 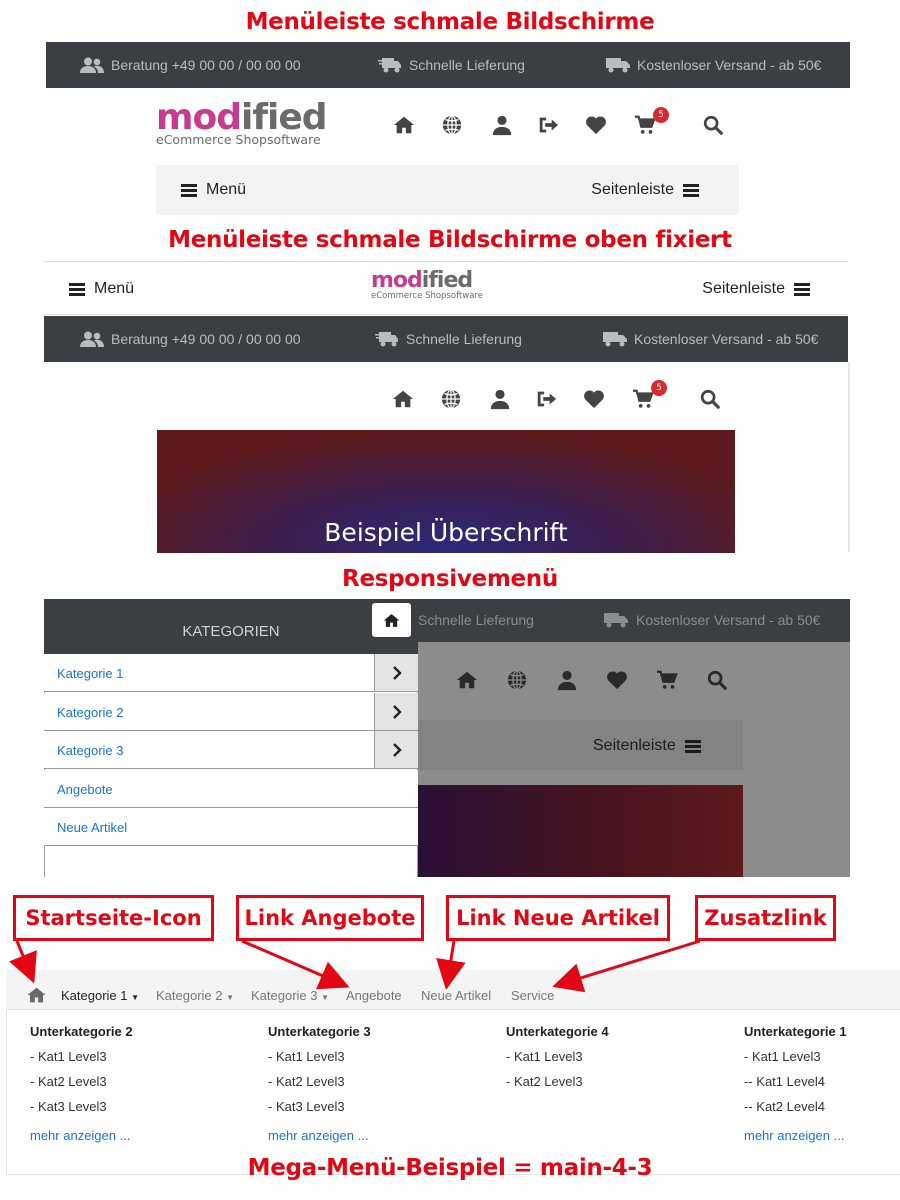 I want to click on truck-icon, so click(x=616, y=620).